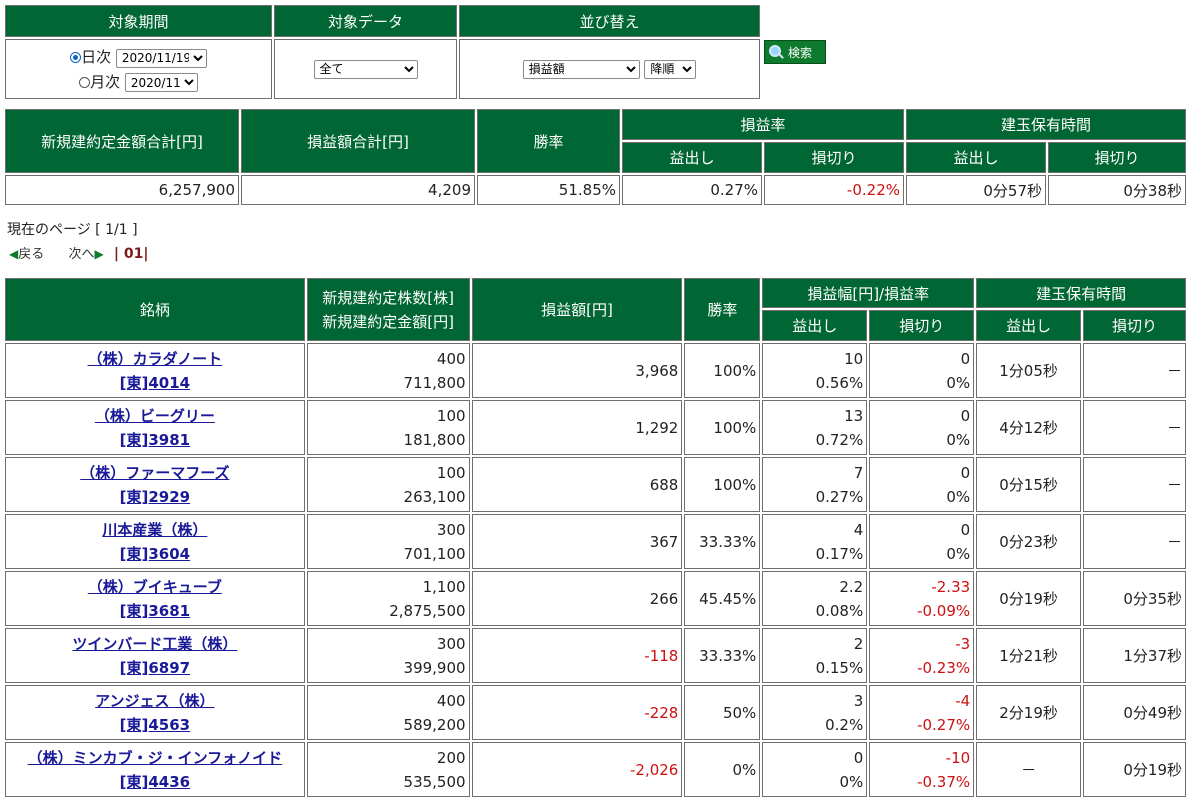 This screenshot has height=802, width=1188. I want to click on profit-rate-value: 0.2%, so click(844, 724).